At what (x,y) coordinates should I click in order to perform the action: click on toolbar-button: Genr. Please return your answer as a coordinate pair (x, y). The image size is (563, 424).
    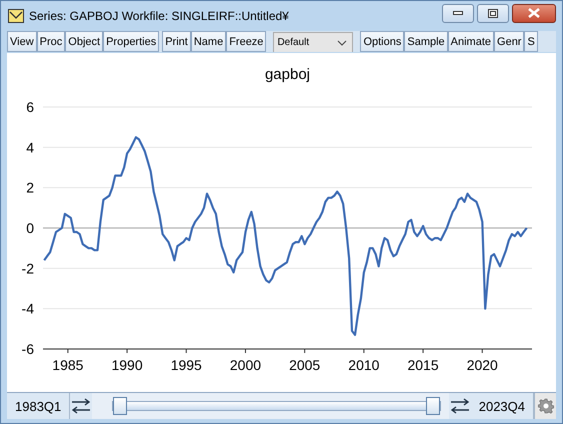
    Looking at the image, I should click on (509, 41).